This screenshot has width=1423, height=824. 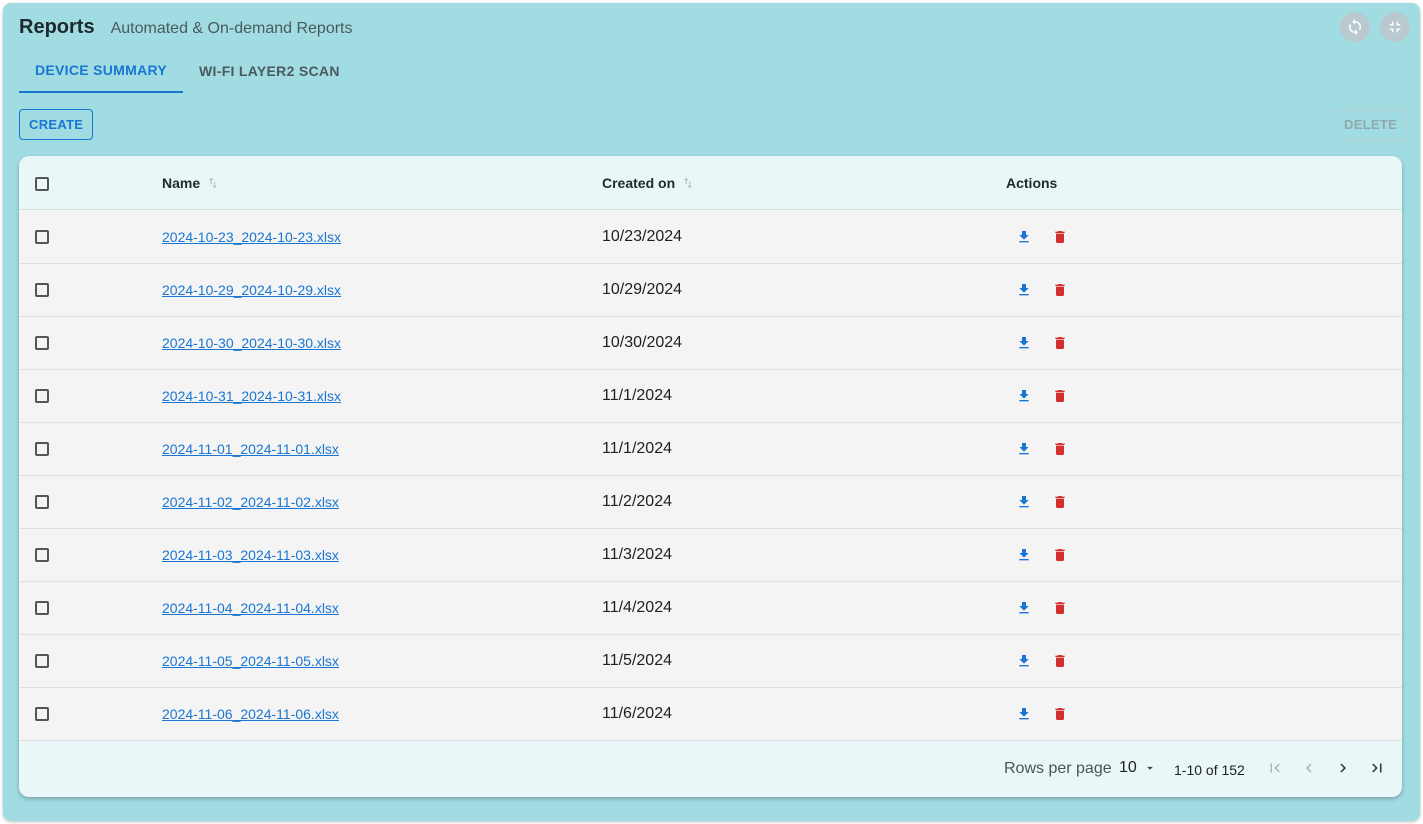 I want to click on first-page-button, so click(x=1275, y=768).